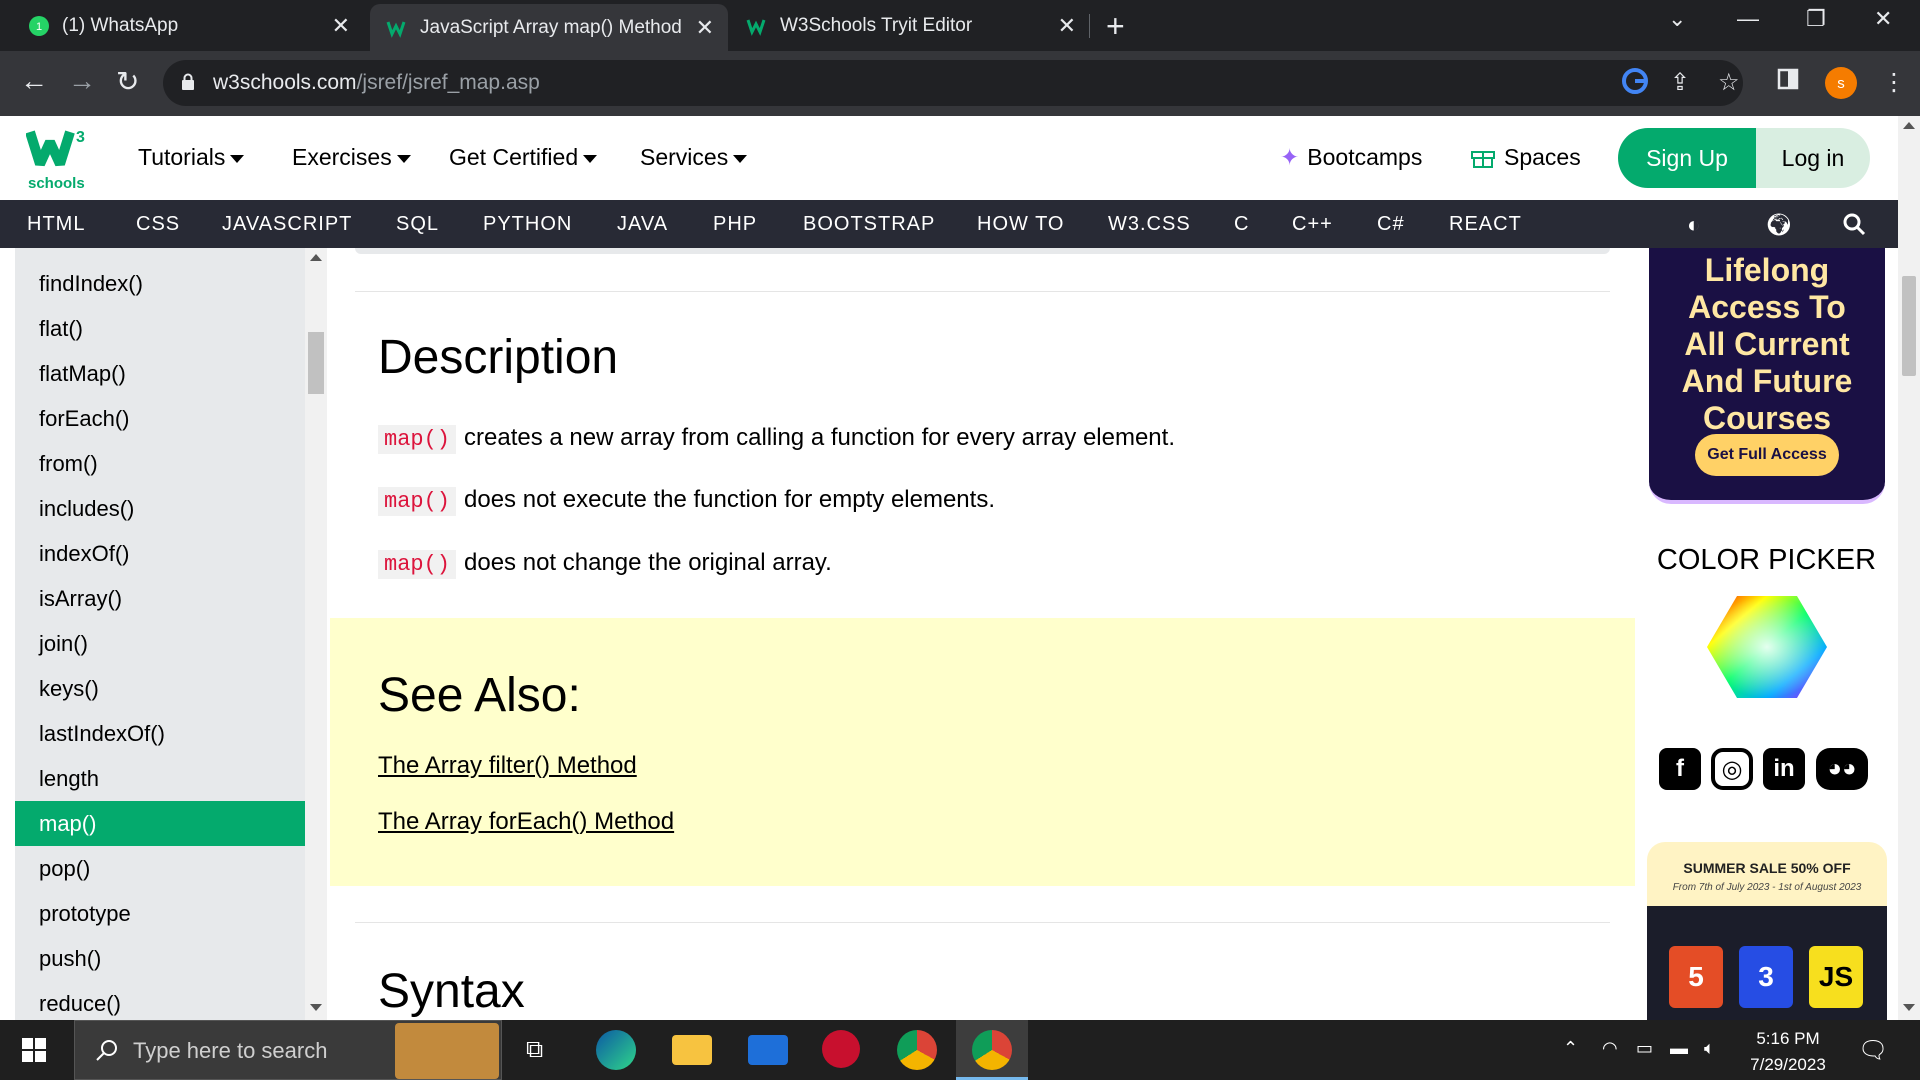 The image size is (1920, 1080). Describe the element at coordinates (1149, 224) in the screenshot. I see `subnav-w3css: W3.CSS` at that location.